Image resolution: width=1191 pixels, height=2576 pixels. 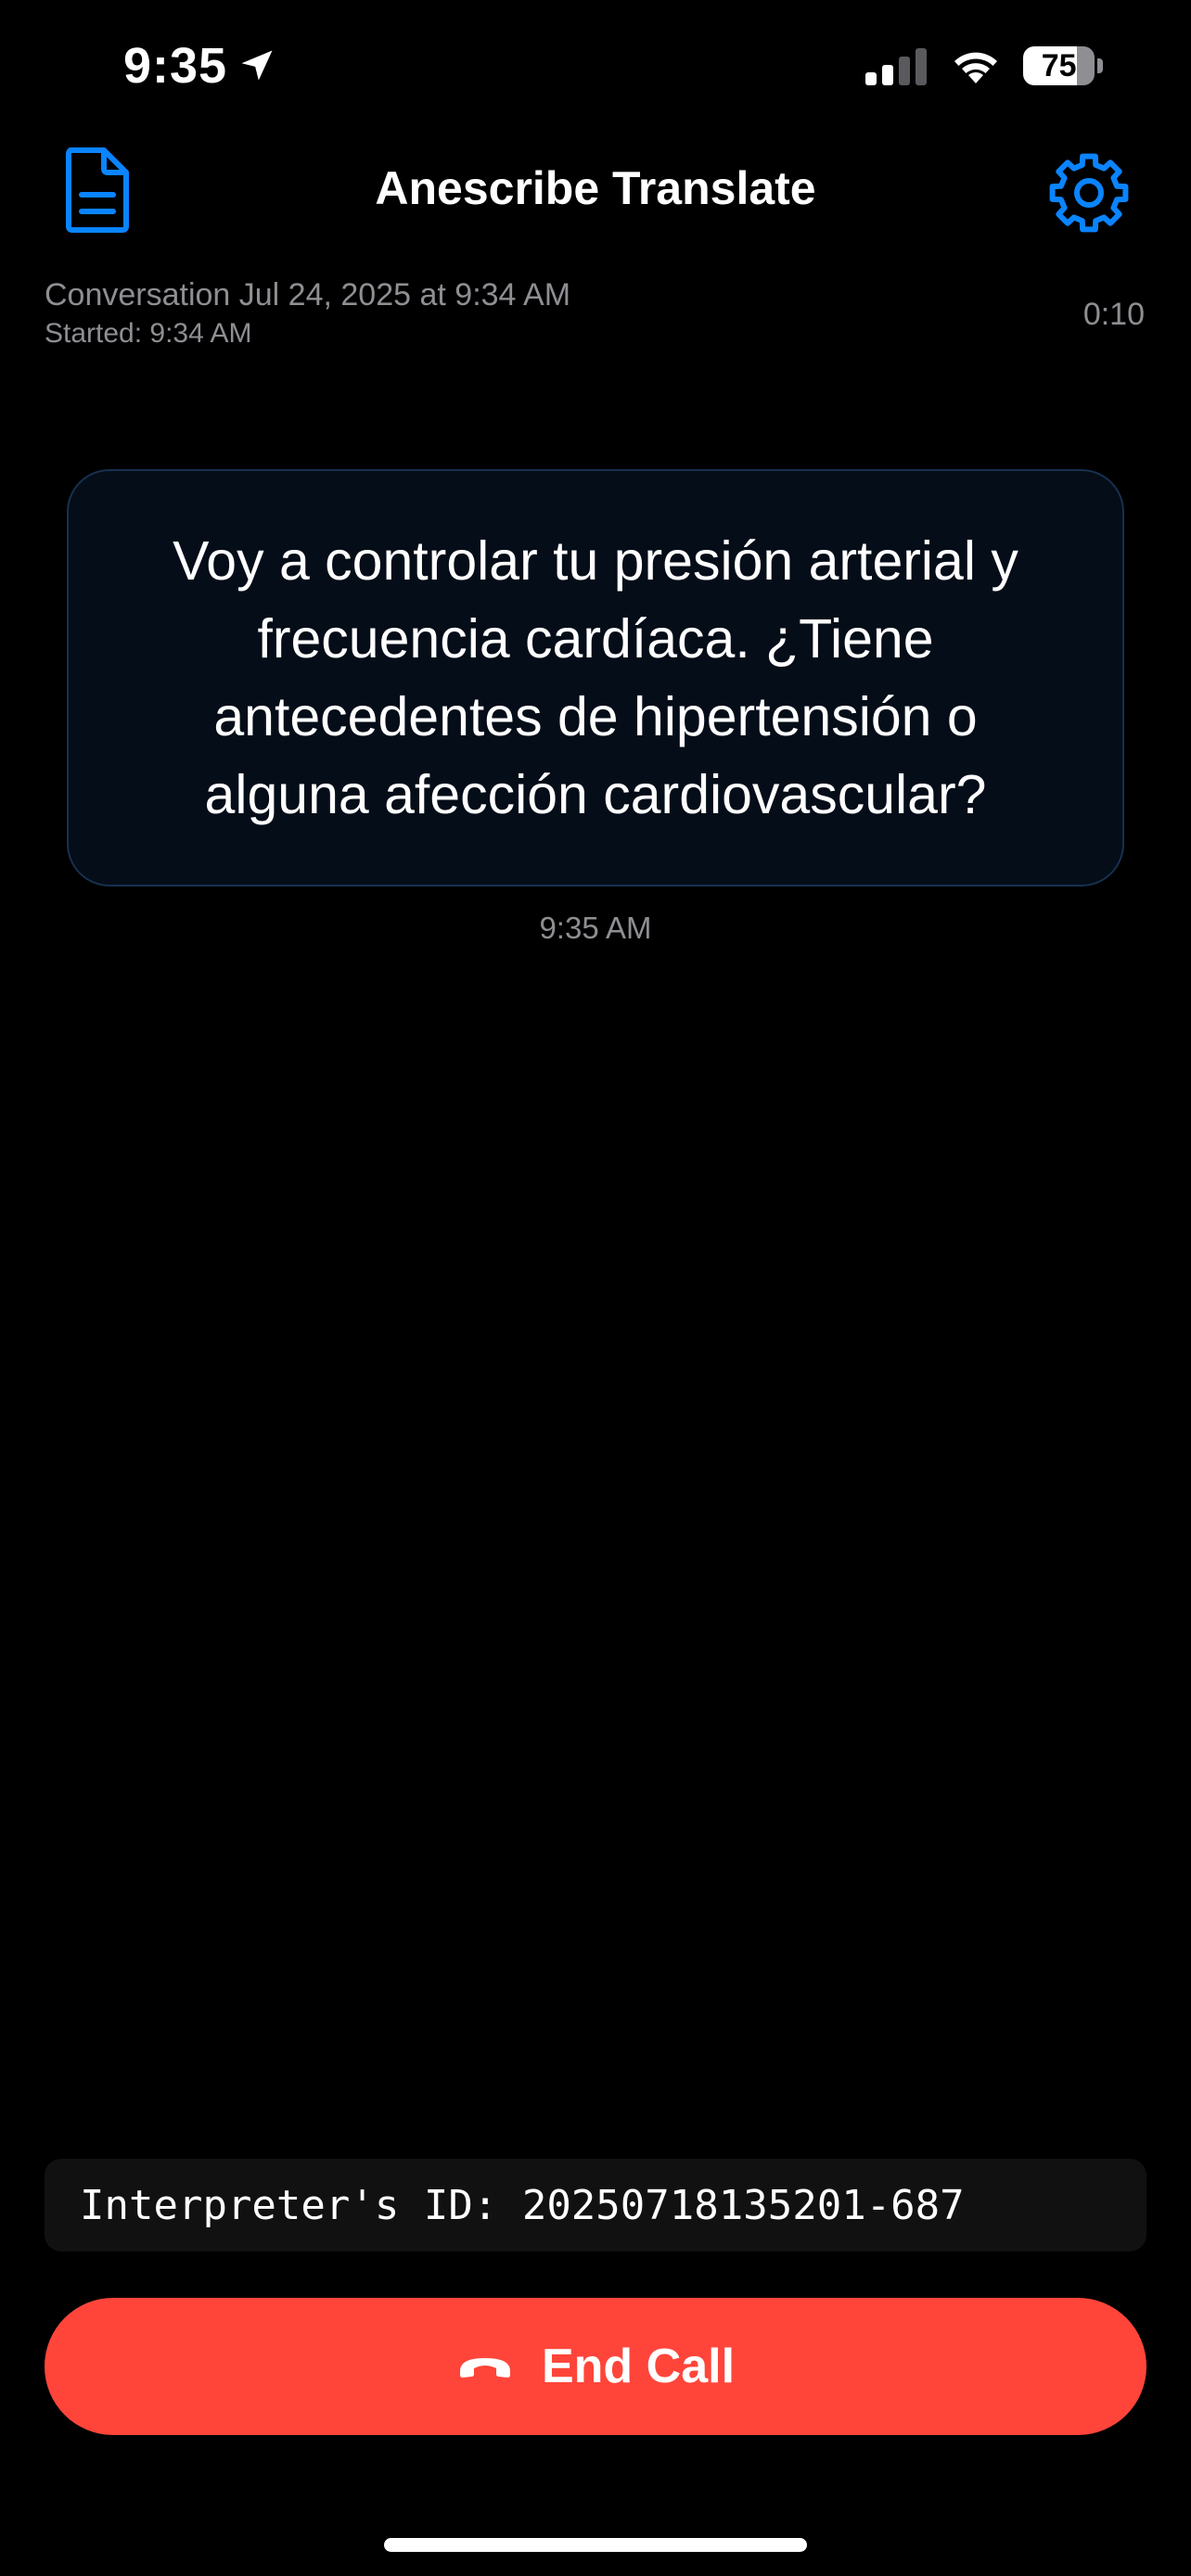 What do you see at coordinates (975, 67) in the screenshot?
I see `wifi-icon` at bounding box center [975, 67].